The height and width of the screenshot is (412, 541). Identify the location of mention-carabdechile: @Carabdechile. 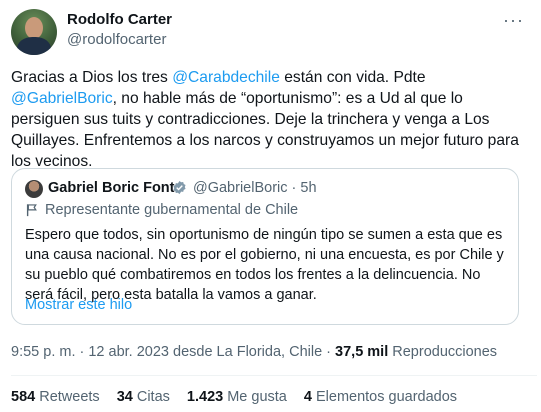
(226, 77).